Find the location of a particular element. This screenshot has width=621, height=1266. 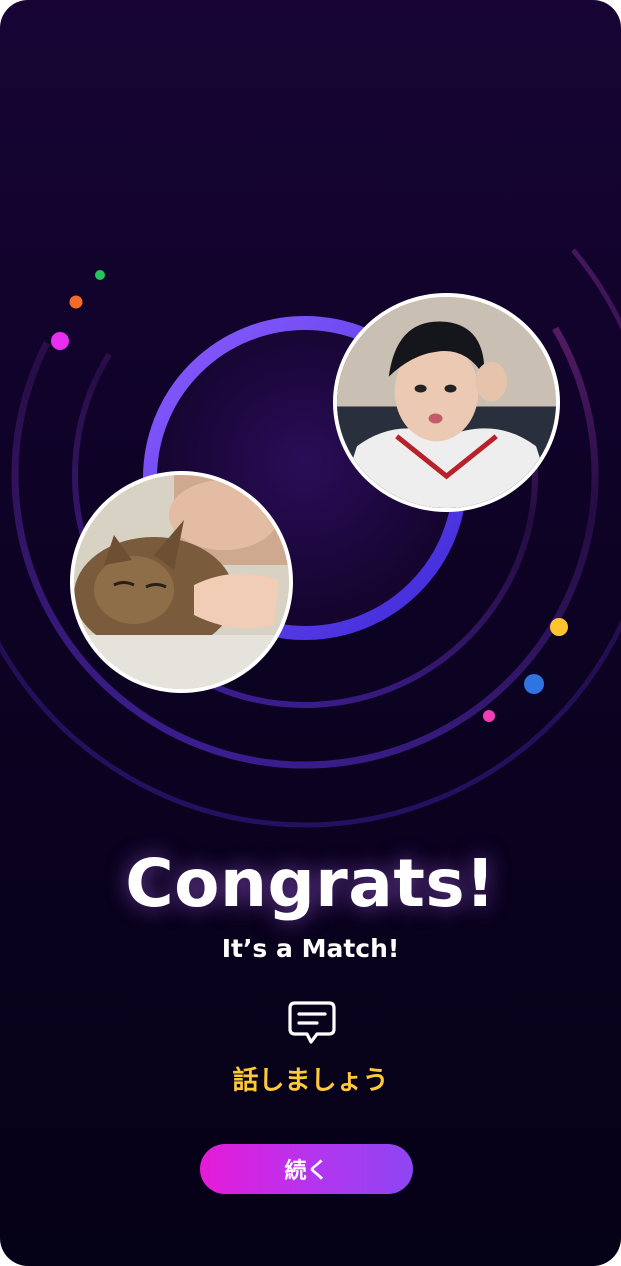

lets-talk-link: 話しましょう is located at coordinates (310, 1078).